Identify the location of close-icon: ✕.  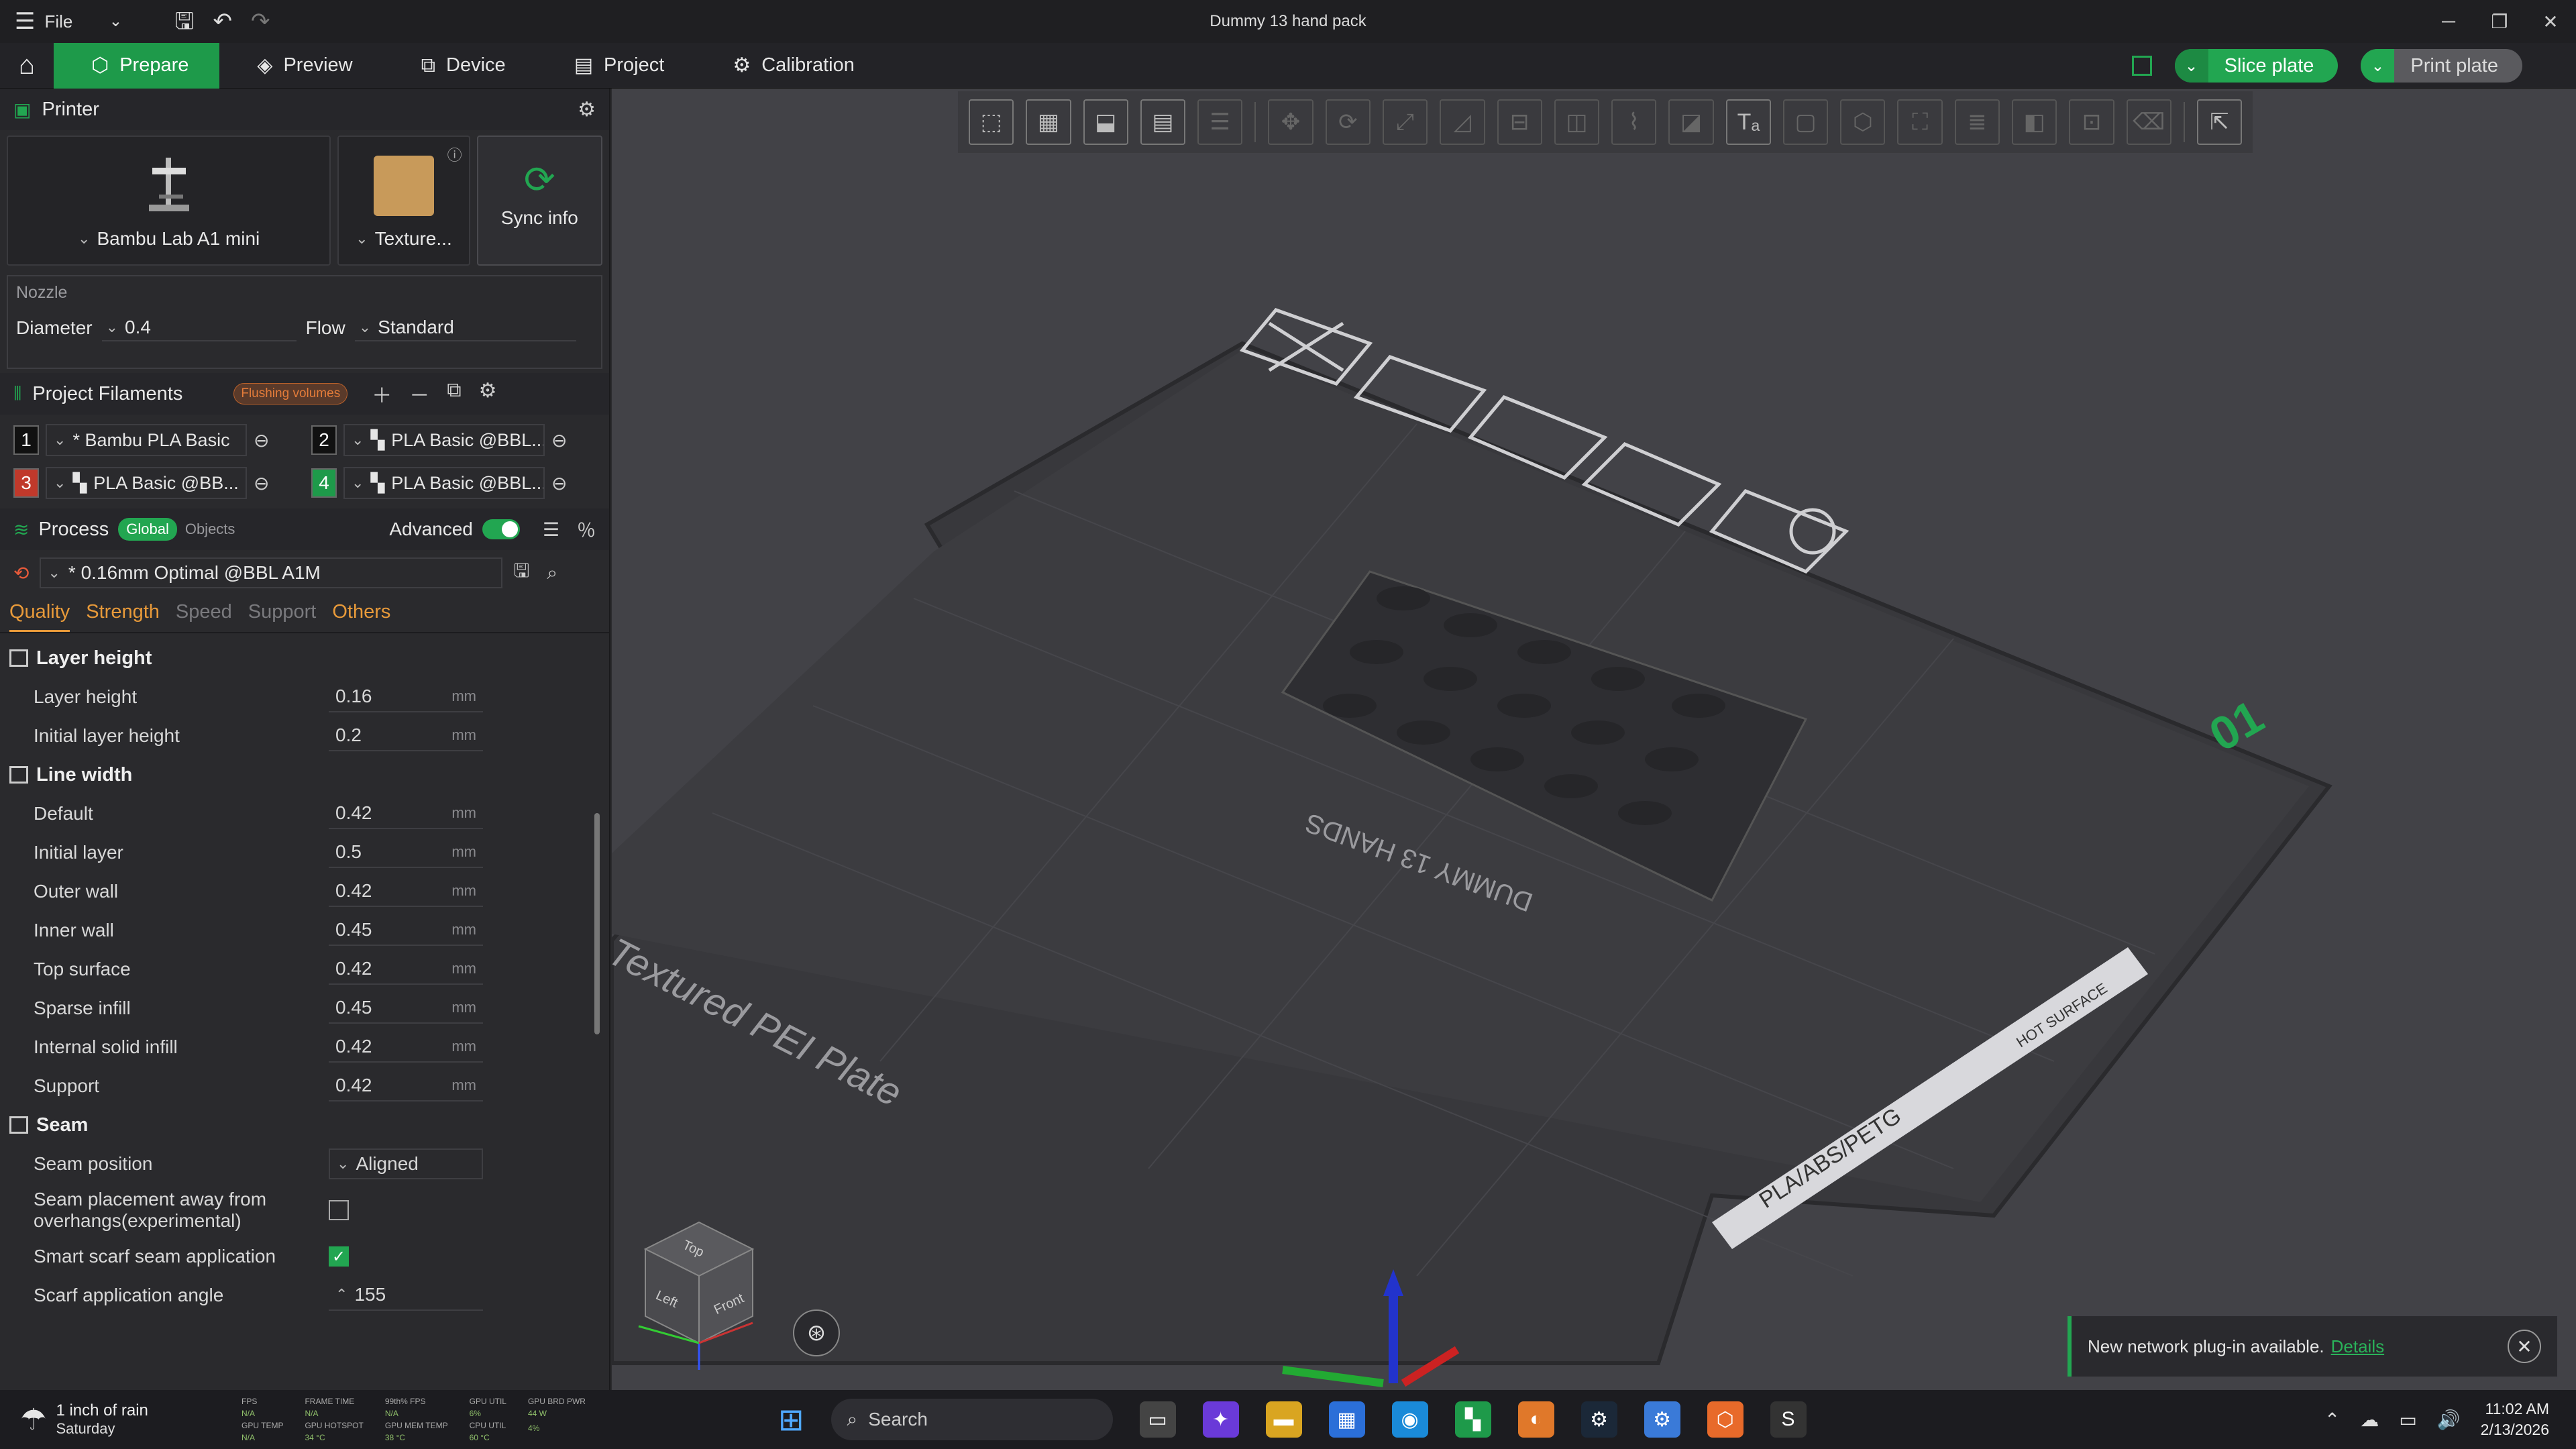
(2524, 1346).